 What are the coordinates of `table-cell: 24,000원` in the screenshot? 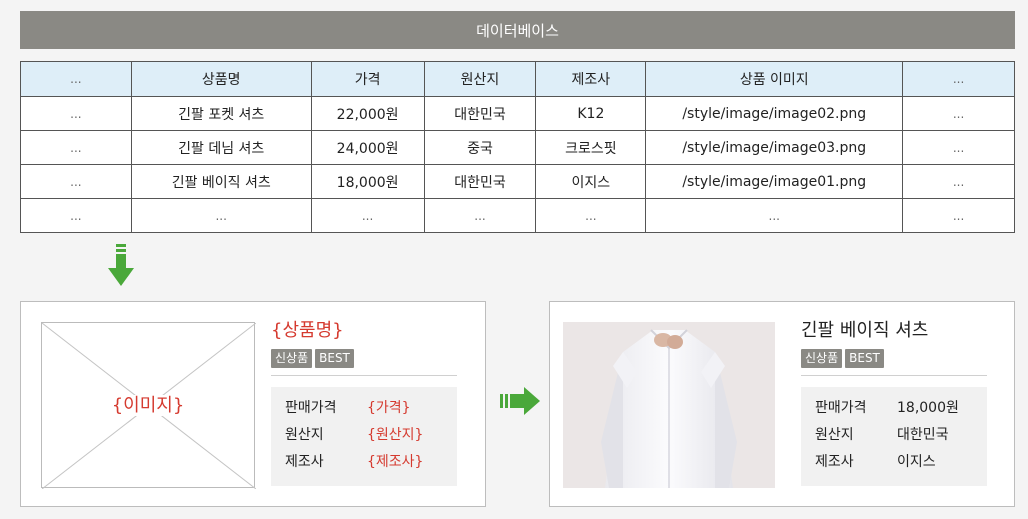 It's located at (367, 147).